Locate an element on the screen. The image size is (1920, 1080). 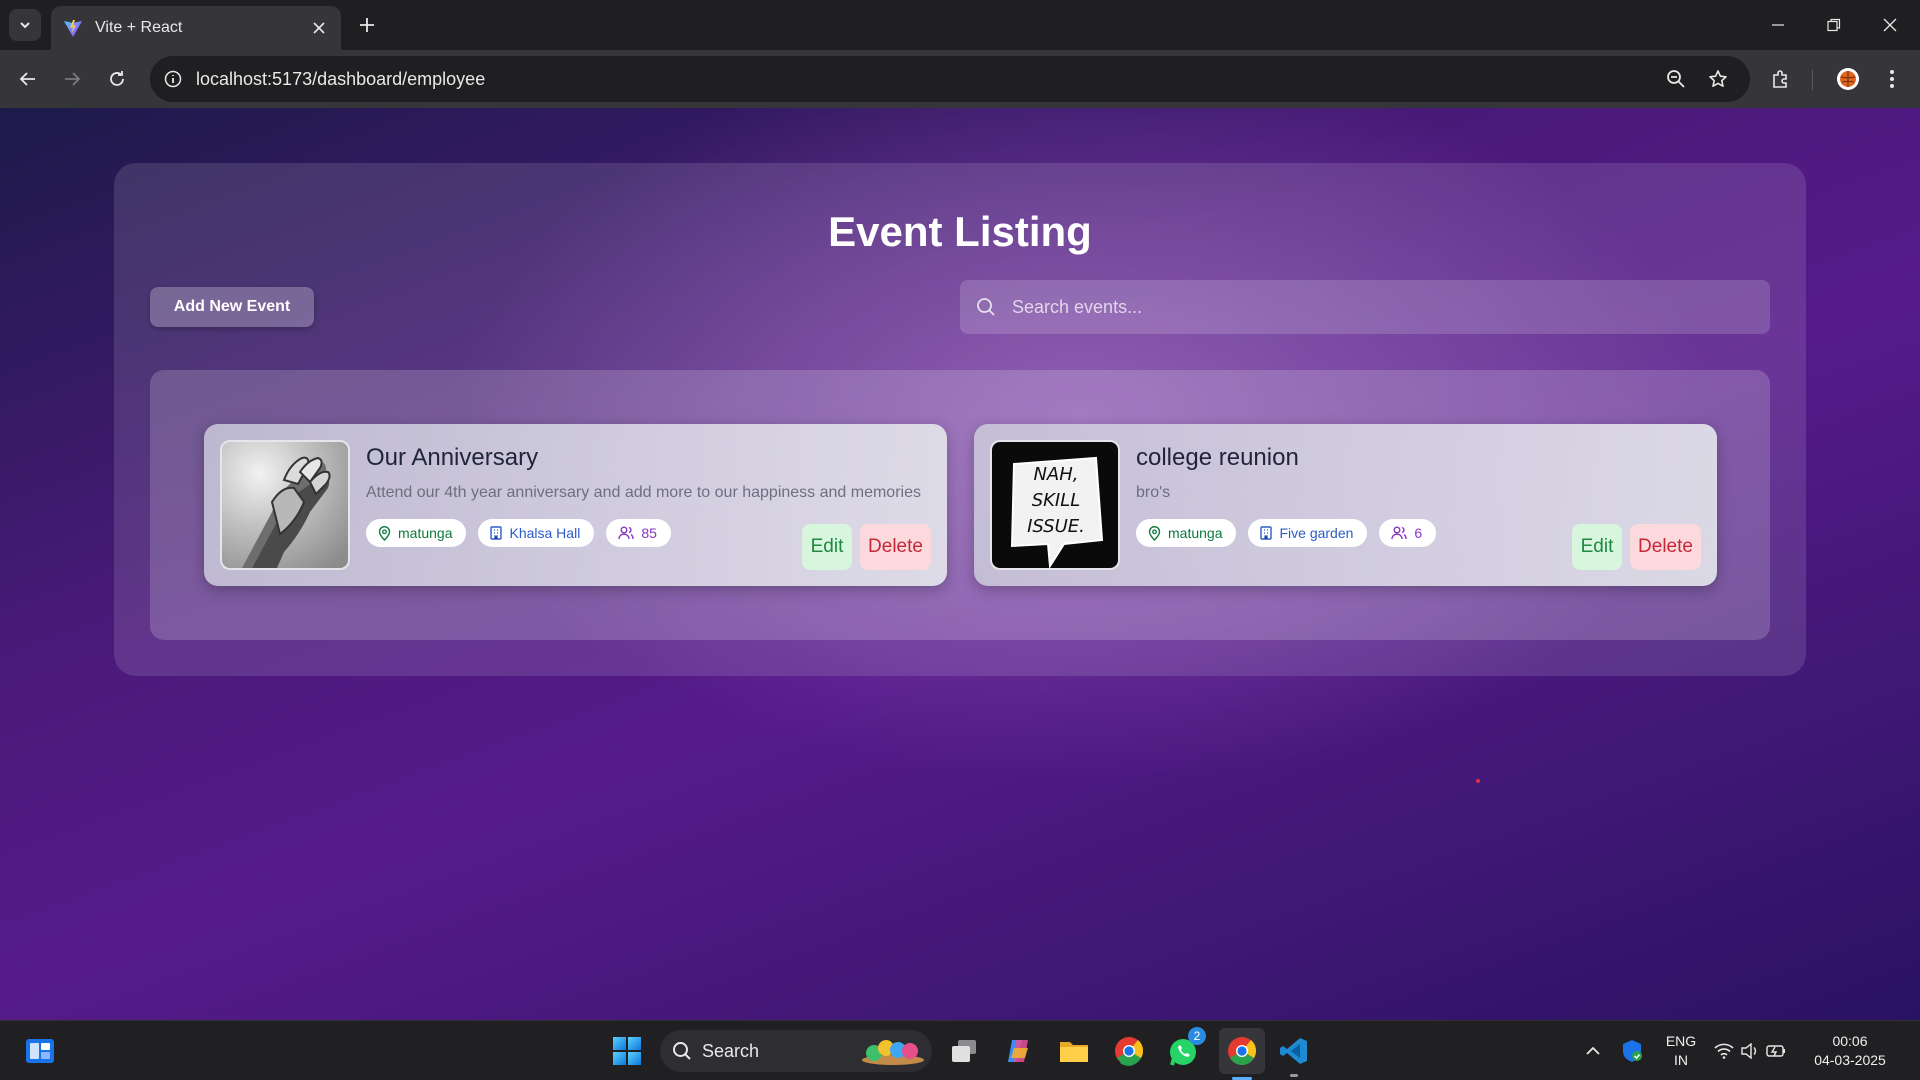
venue-text: Five garden is located at coordinates (1316, 533).